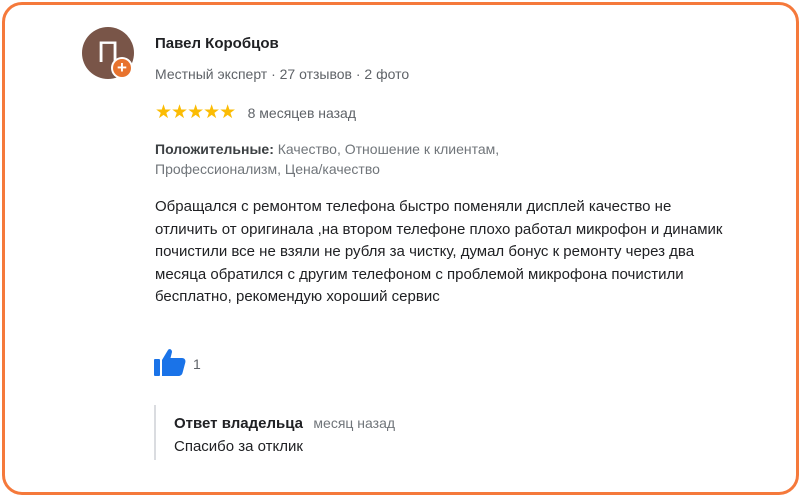 Image resolution: width=805 pixels, height=501 pixels. Describe the element at coordinates (238, 446) in the screenshot. I see `owner-response-text: Спасибо за отклик` at that location.